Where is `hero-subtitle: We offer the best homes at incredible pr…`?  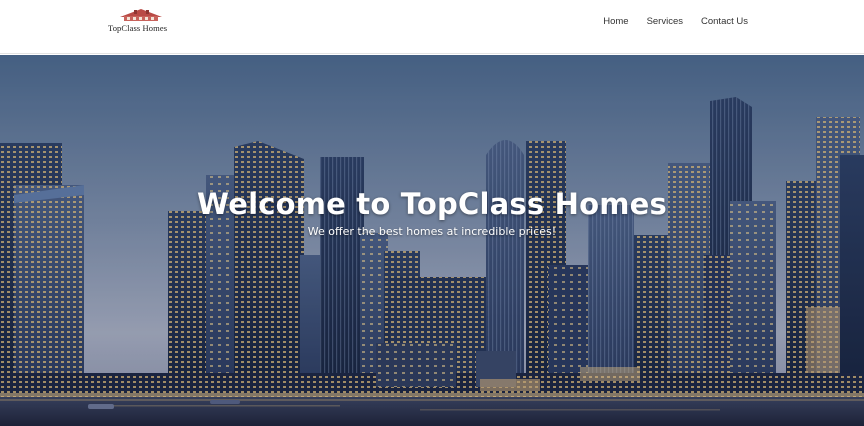 hero-subtitle: We offer the best homes at incredible pr… is located at coordinates (432, 231).